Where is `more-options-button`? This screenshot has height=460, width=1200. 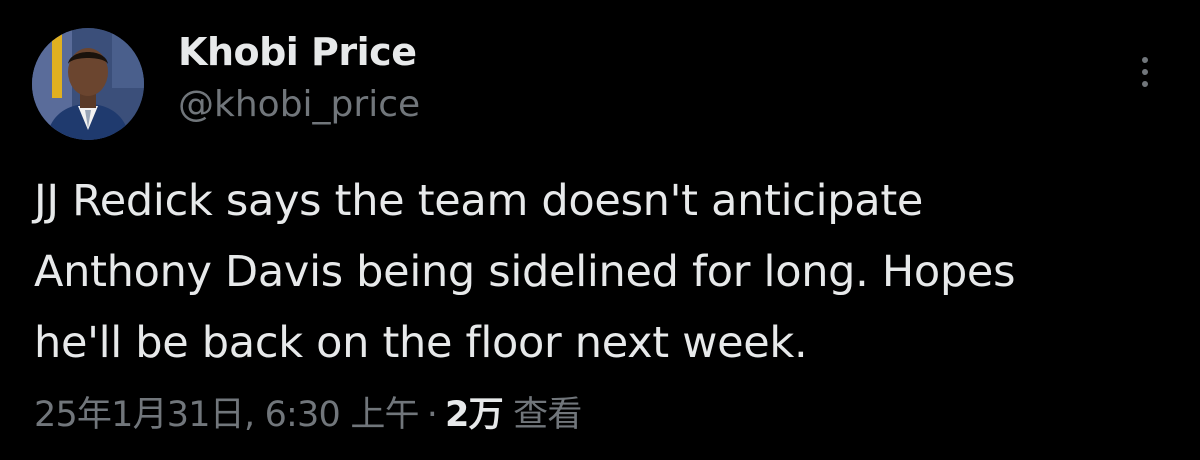
more-options-button is located at coordinates (1145, 72).